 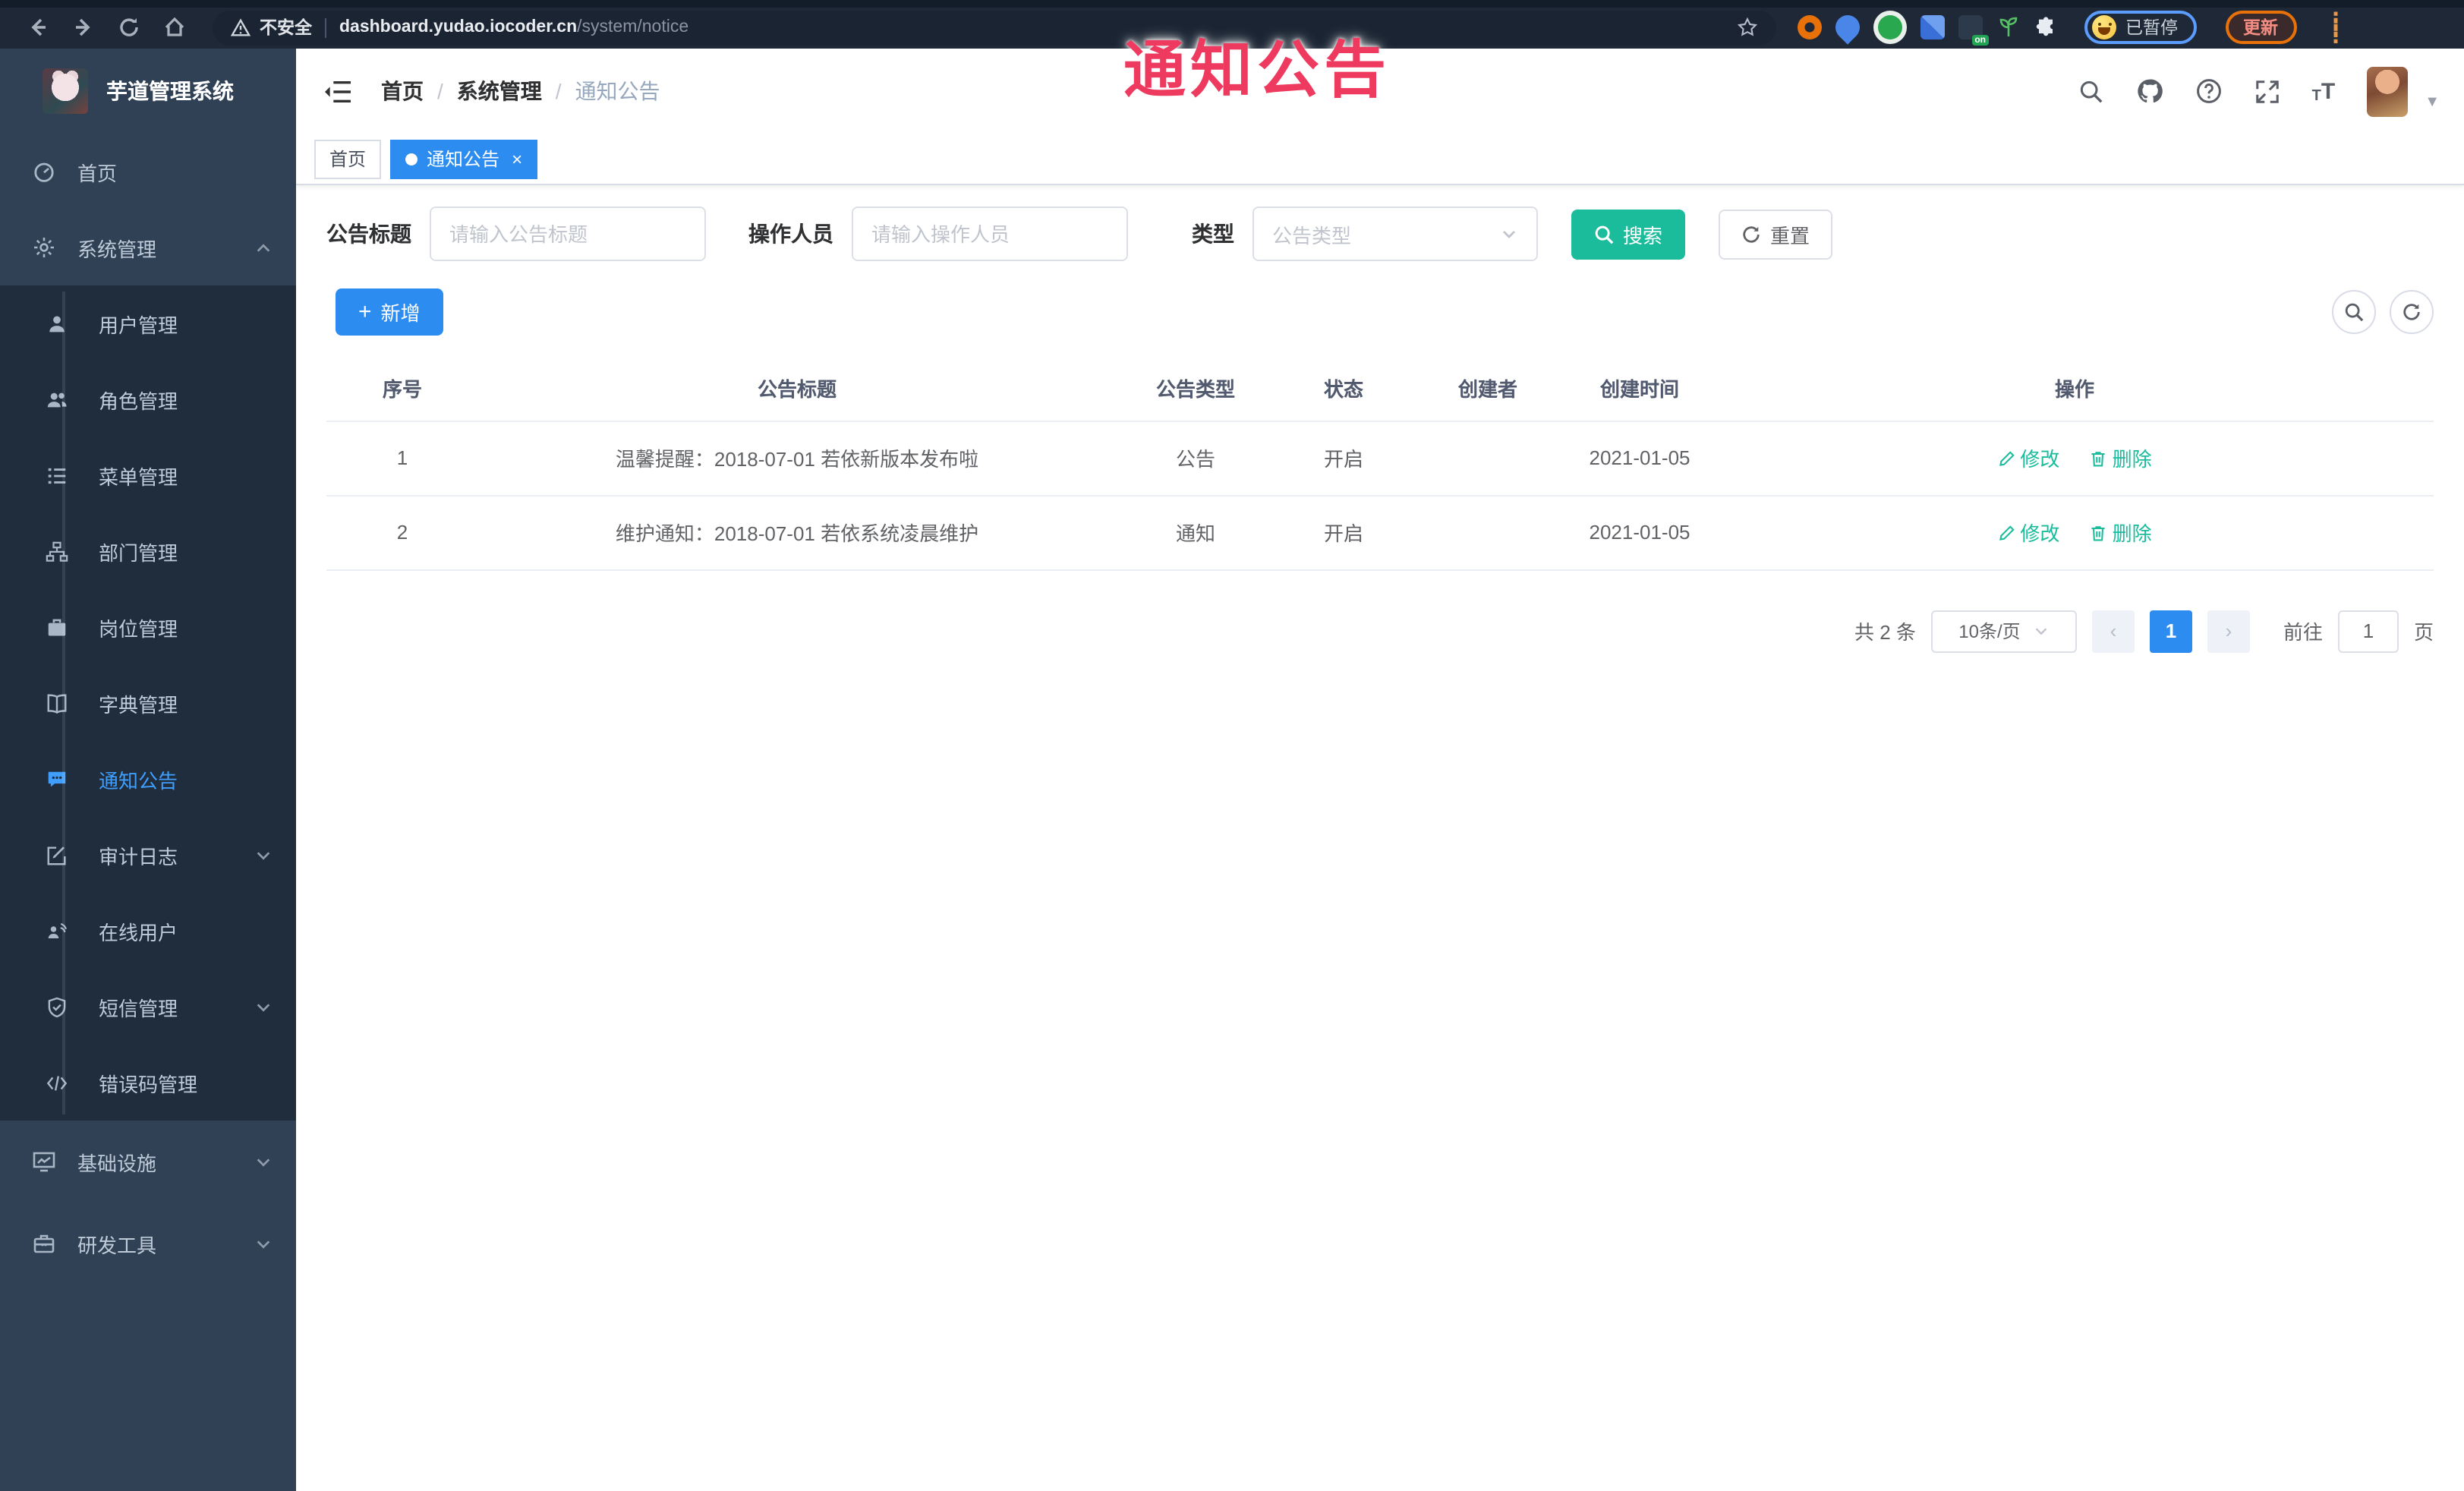 I want to click on cell-created: 2021-01-05, so click(x=1640, y=532).